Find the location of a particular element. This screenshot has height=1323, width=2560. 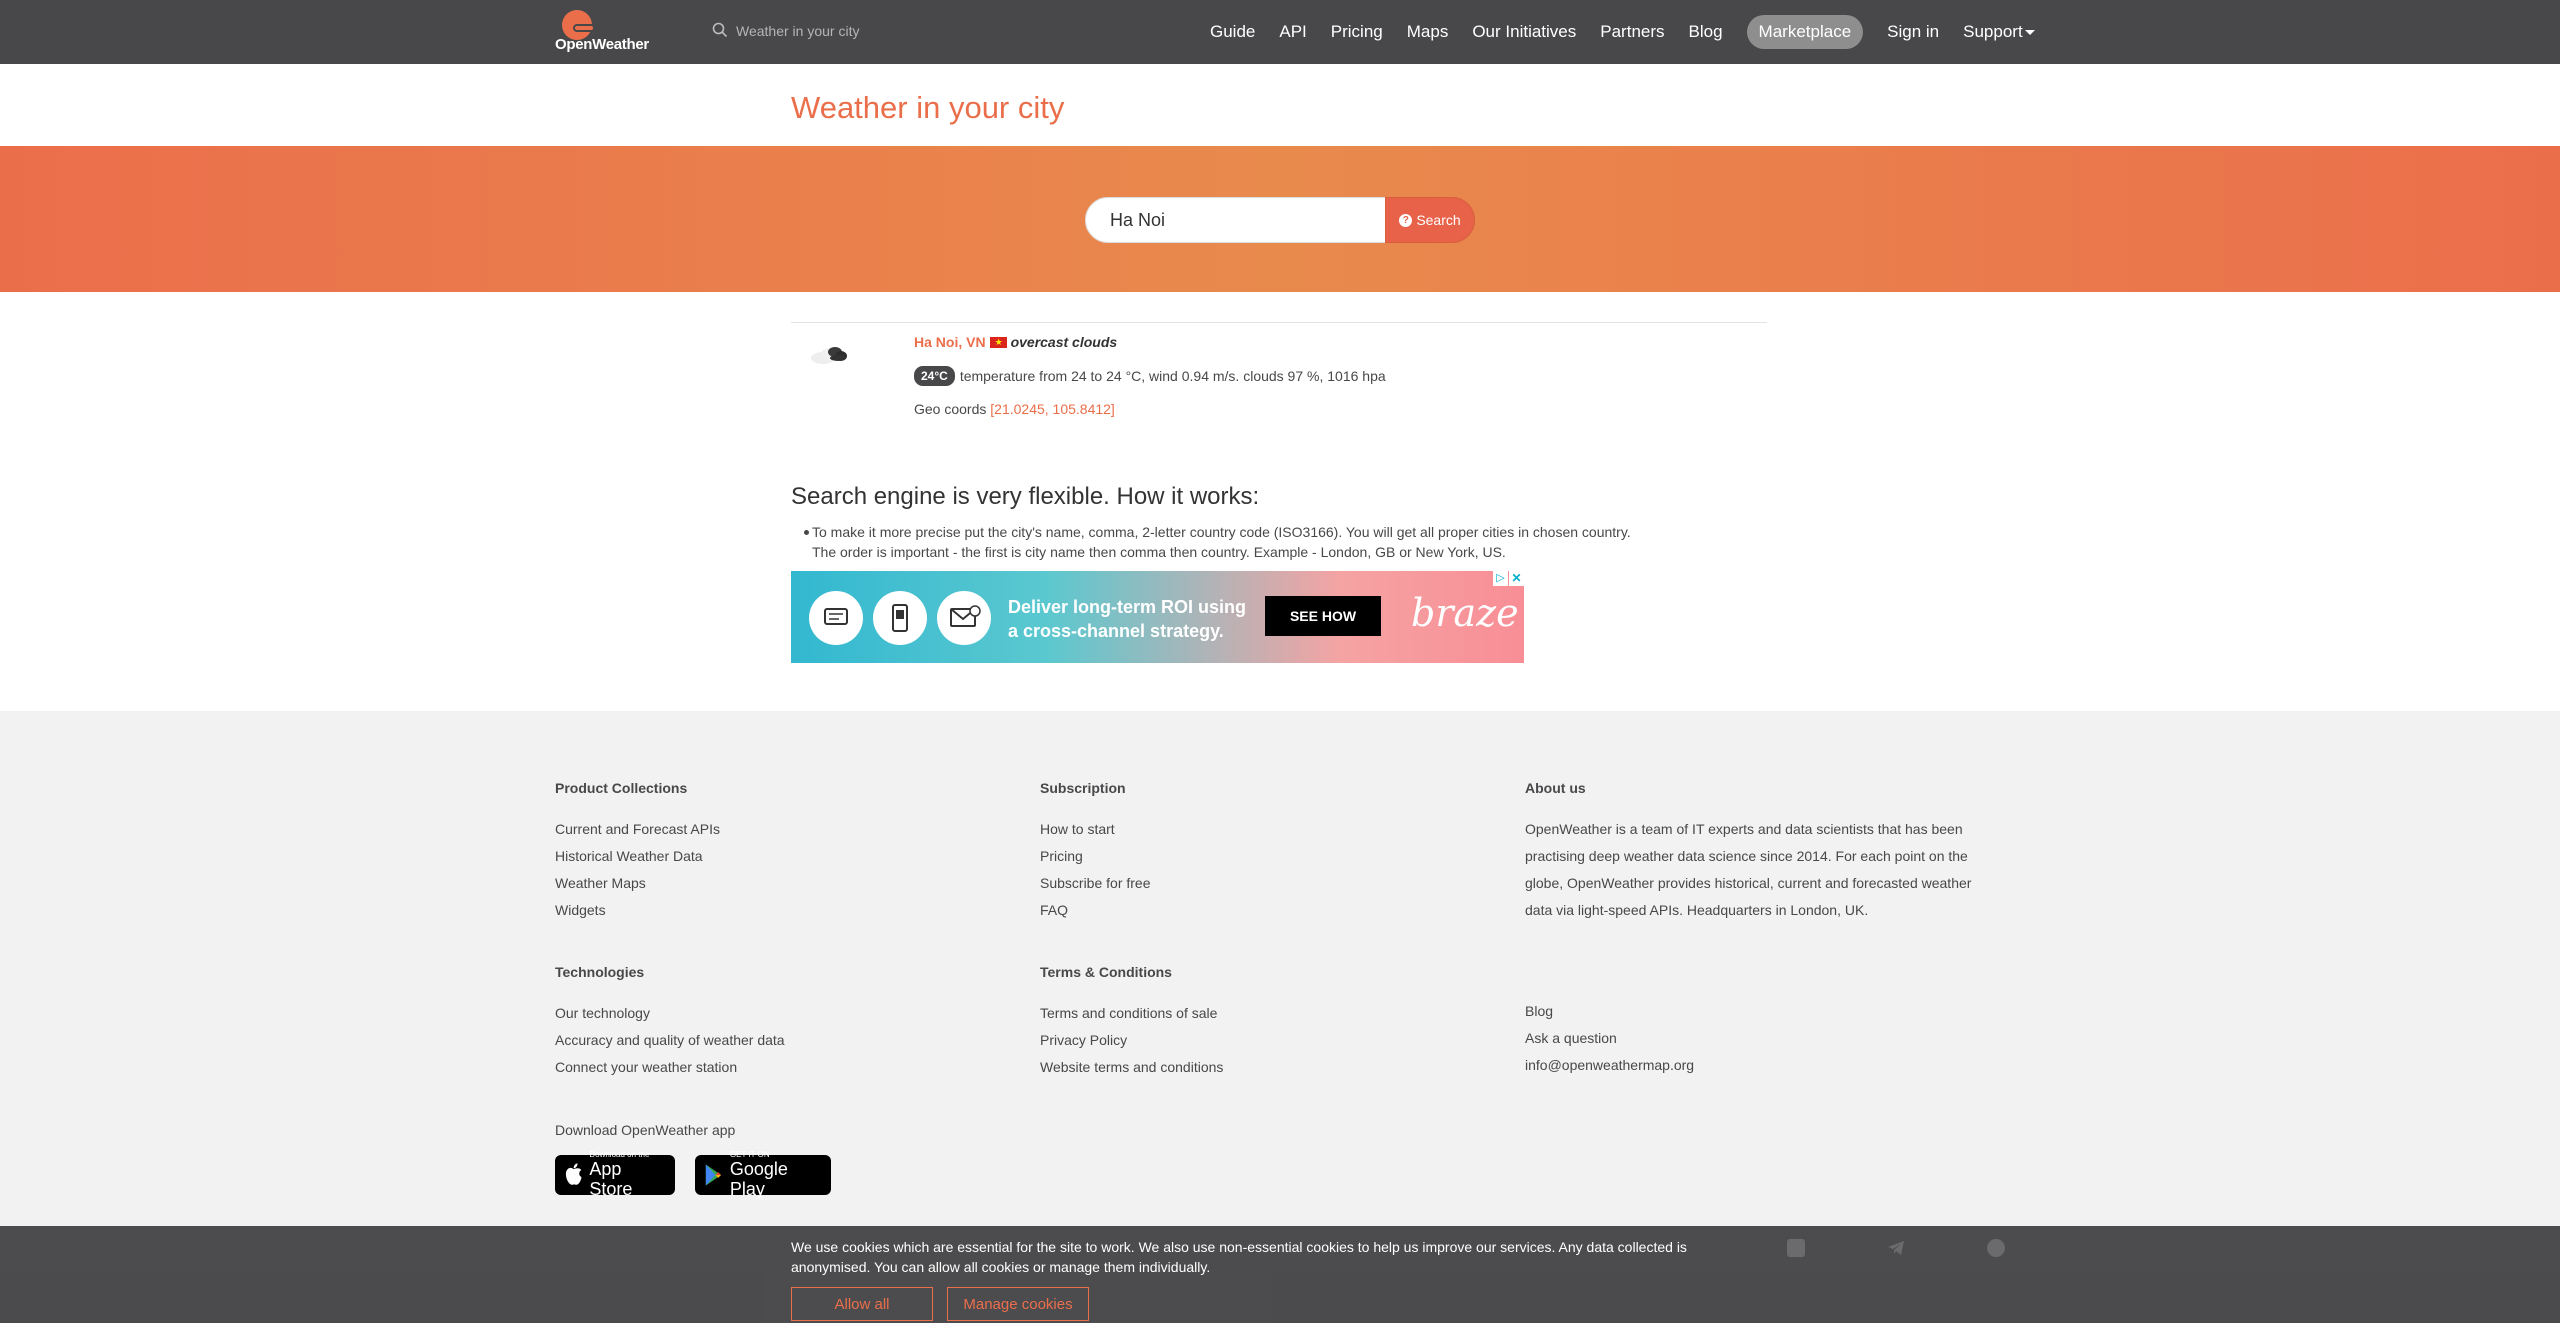

geo-label: Geo coords is located at coordinates (950, 409).